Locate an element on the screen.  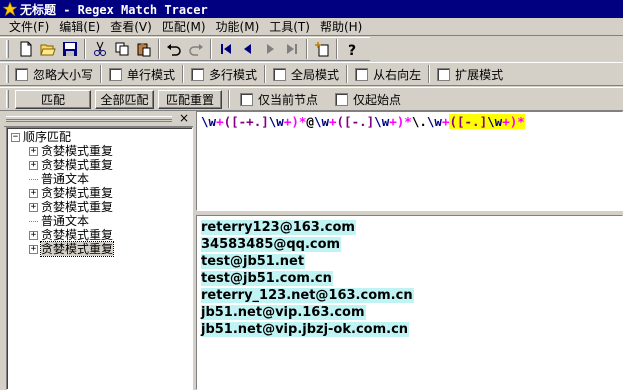
regex-token: +) is located at coordinates (510, 121).